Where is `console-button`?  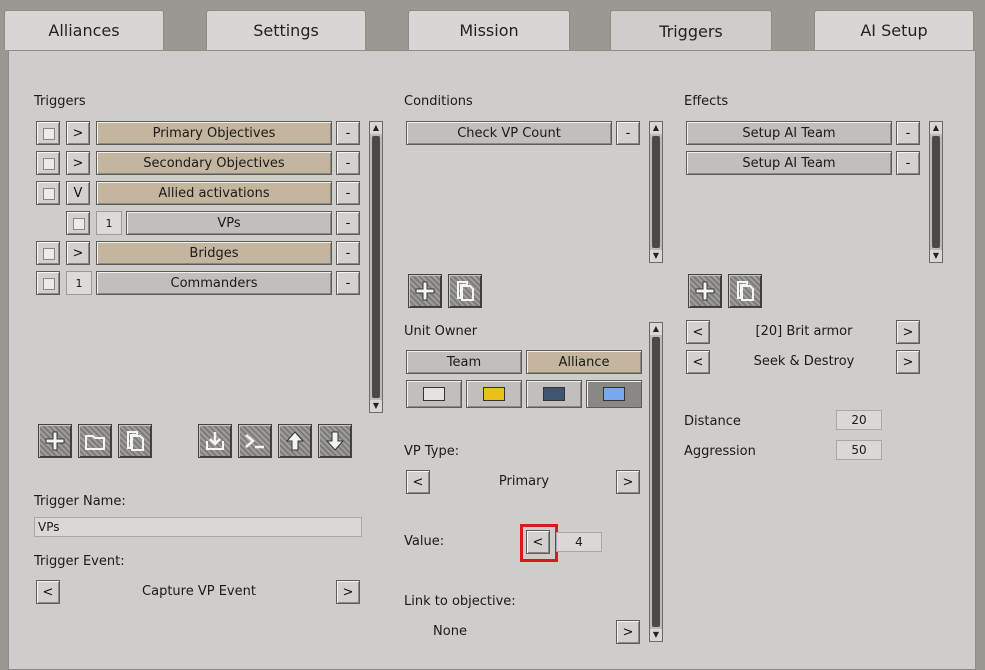
console-button is located at coordinates (255, 441).